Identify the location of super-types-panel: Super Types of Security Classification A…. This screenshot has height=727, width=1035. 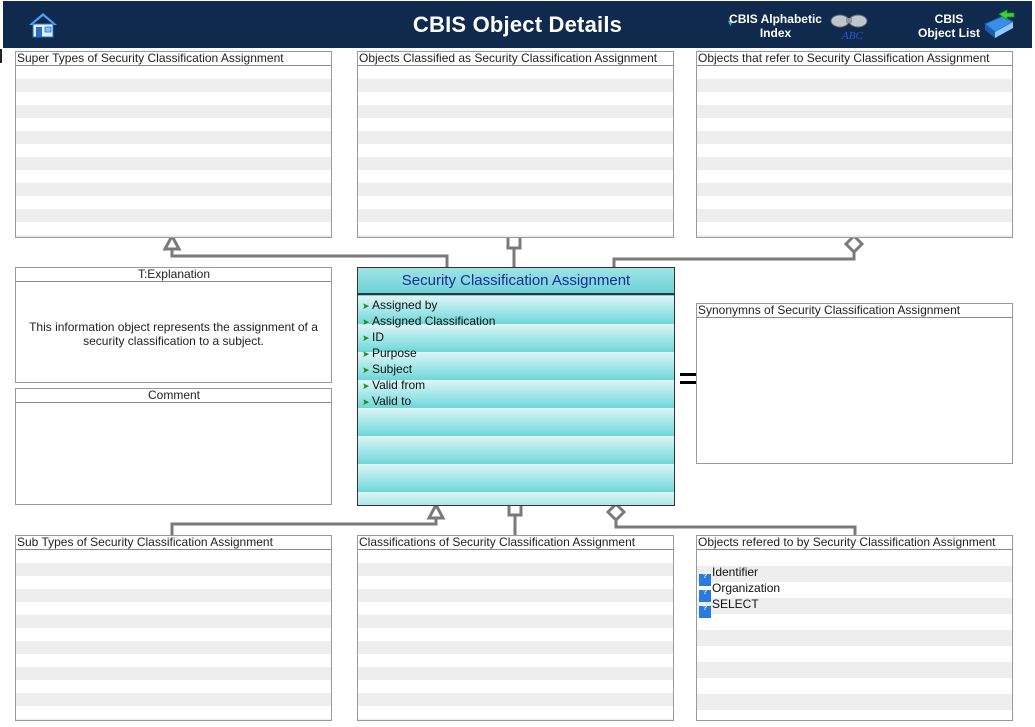
(173, 144).